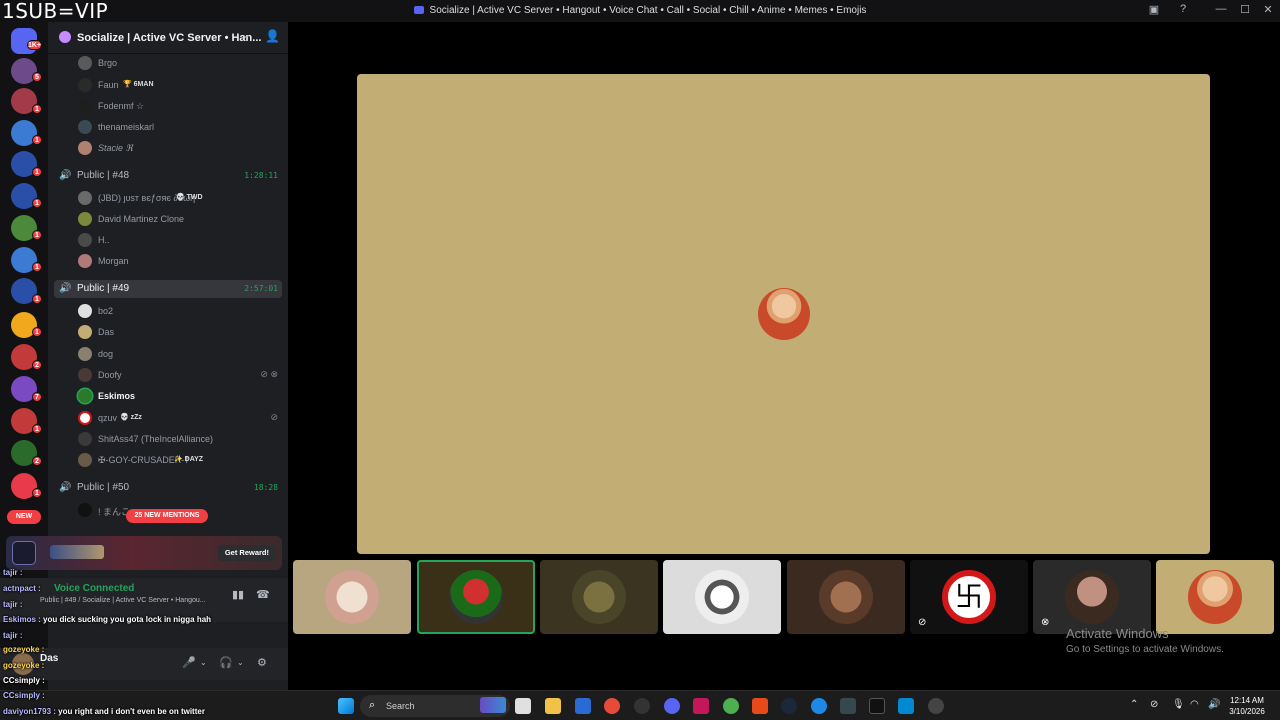 The height and width of the screenshot is (720, 1280). Describe the element at coordinates (179, 397) in the screenshot. I see `voice-user-speaking: Eskimos` at that location.